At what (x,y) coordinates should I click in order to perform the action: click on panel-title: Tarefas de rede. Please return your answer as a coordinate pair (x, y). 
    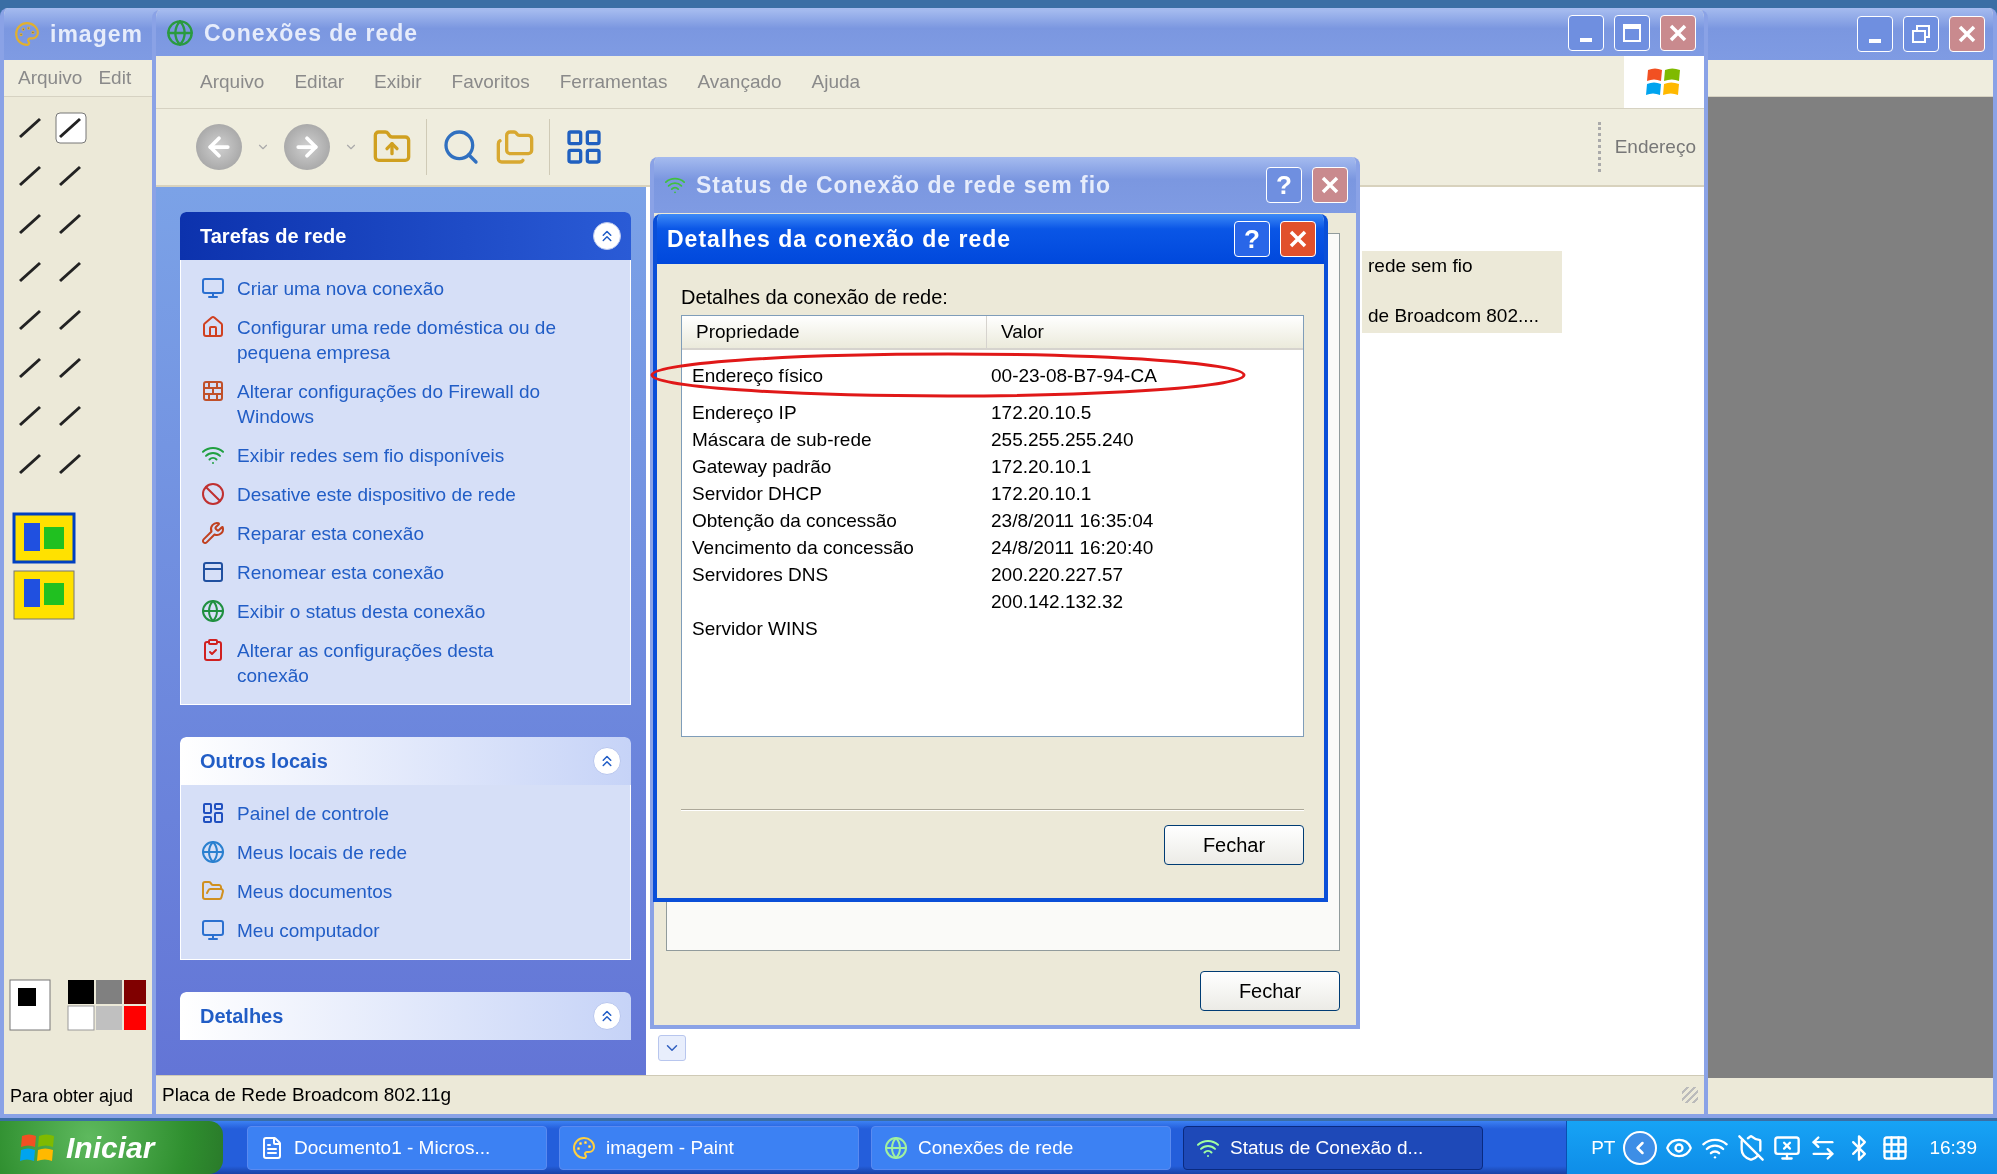
    Looking at the image, I should click on (273, 236).